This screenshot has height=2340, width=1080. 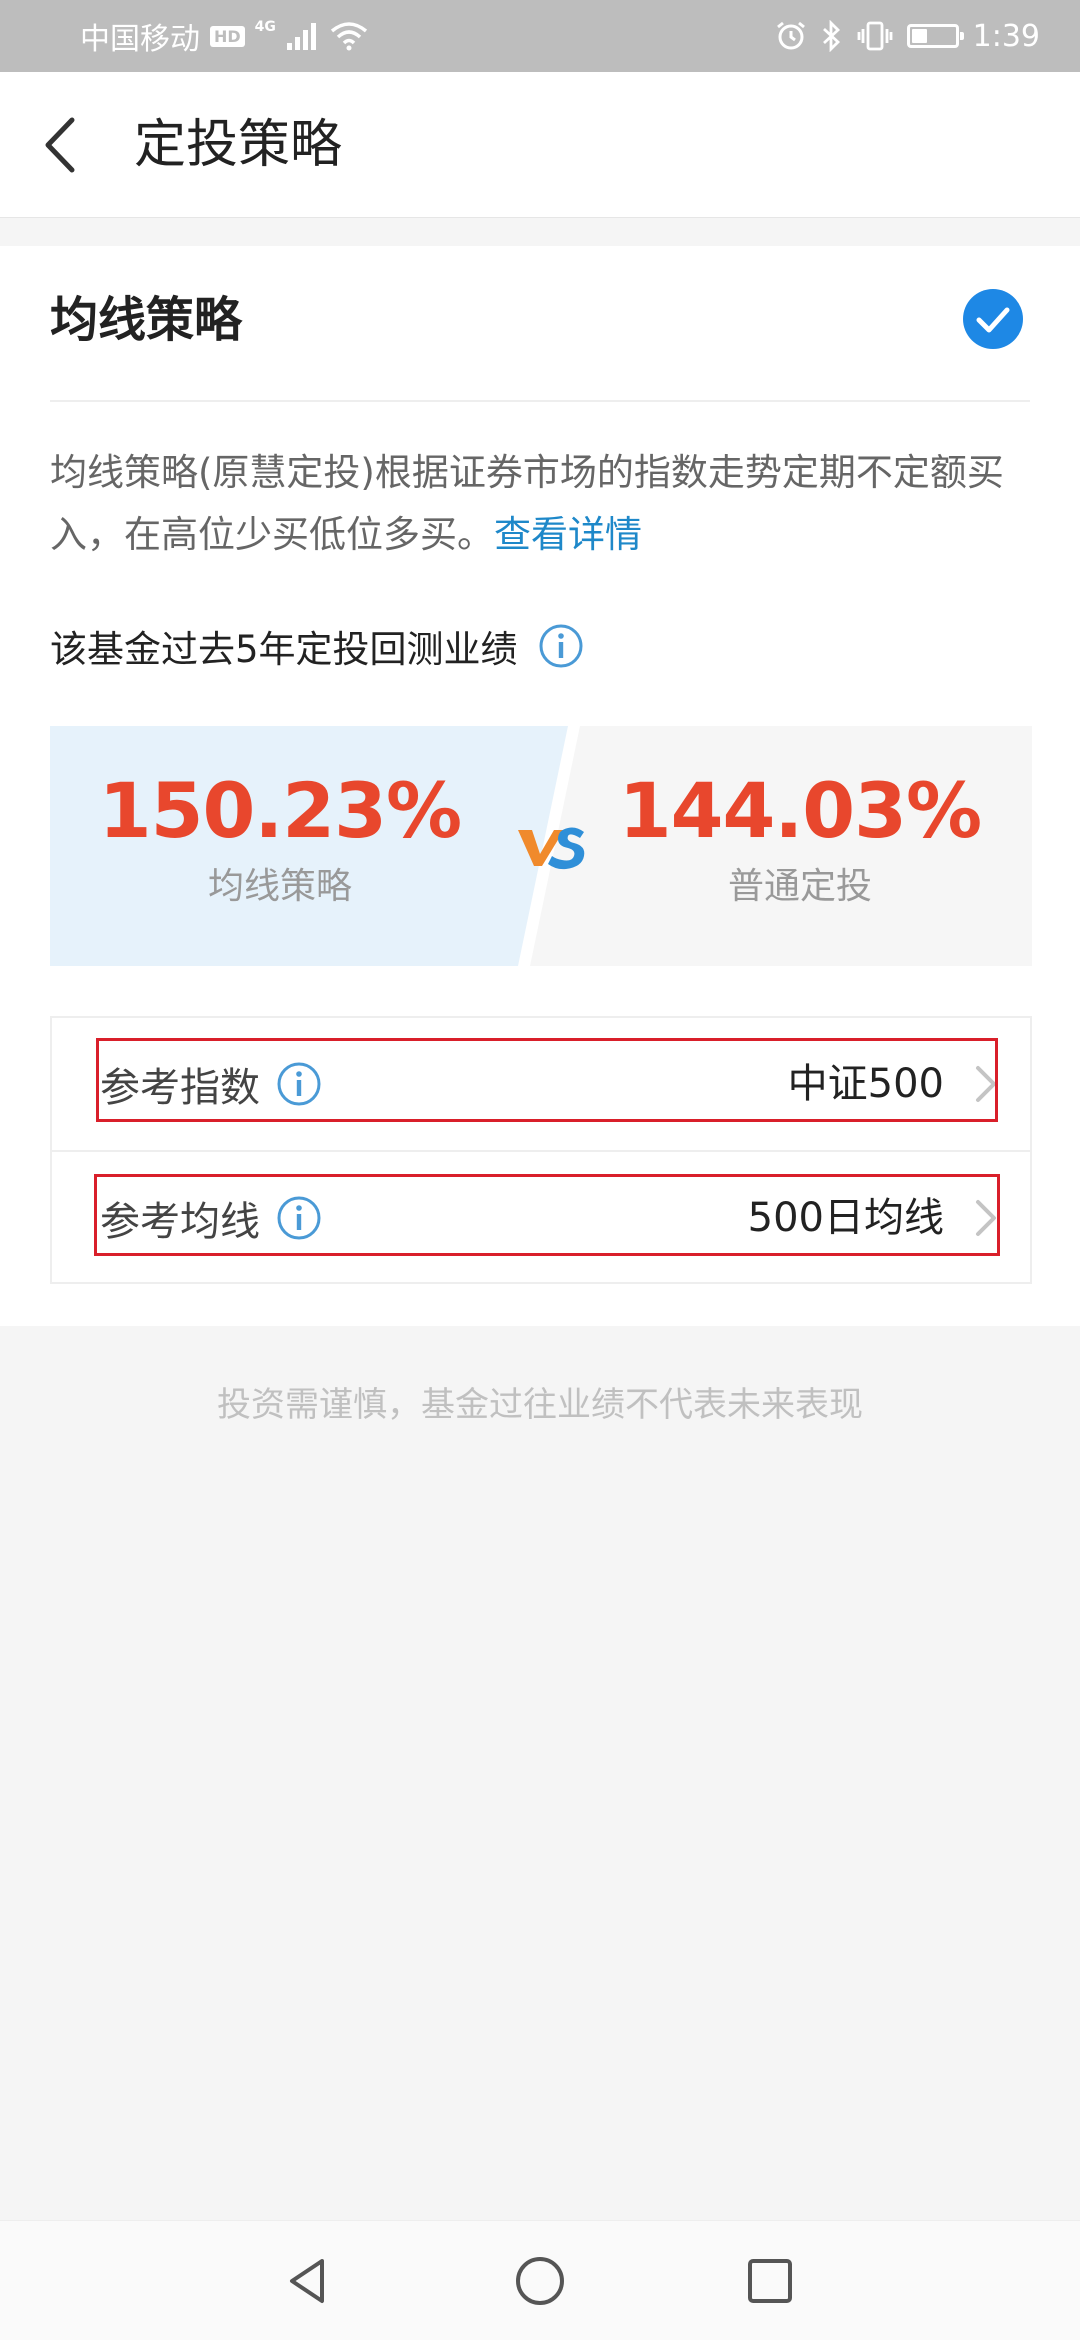 I want to click on battery-icon, so click(x=935, y=36).